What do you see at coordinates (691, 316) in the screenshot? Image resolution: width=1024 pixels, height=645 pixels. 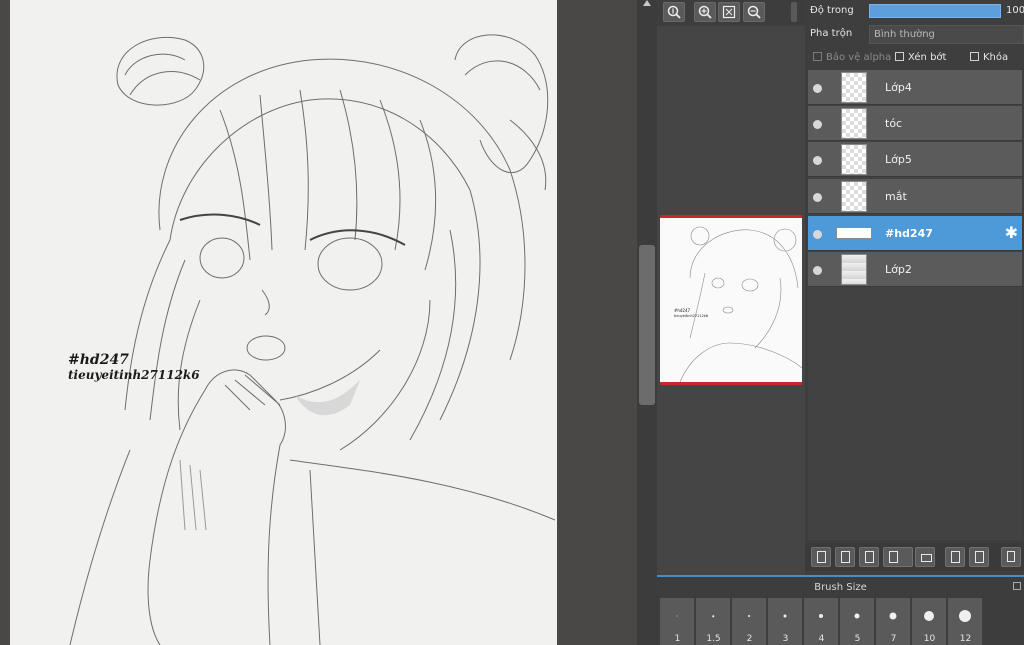 I see `svg-text: tieuyeitinh27112k6` at bounding box center [691, 316].